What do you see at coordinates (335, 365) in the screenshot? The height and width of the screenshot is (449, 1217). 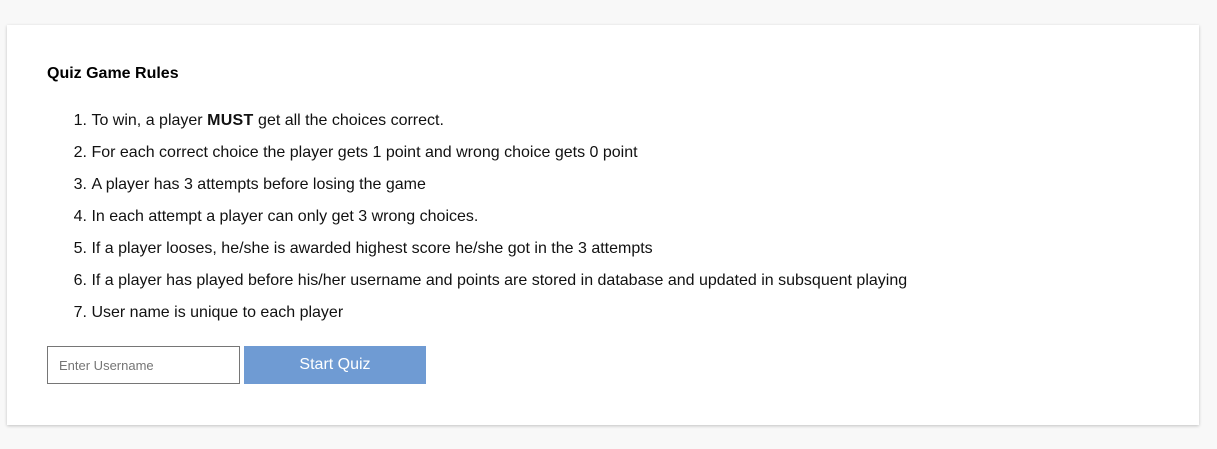 I see `start-quiz-button: Start Quiz` at bounding box center [335, 365].